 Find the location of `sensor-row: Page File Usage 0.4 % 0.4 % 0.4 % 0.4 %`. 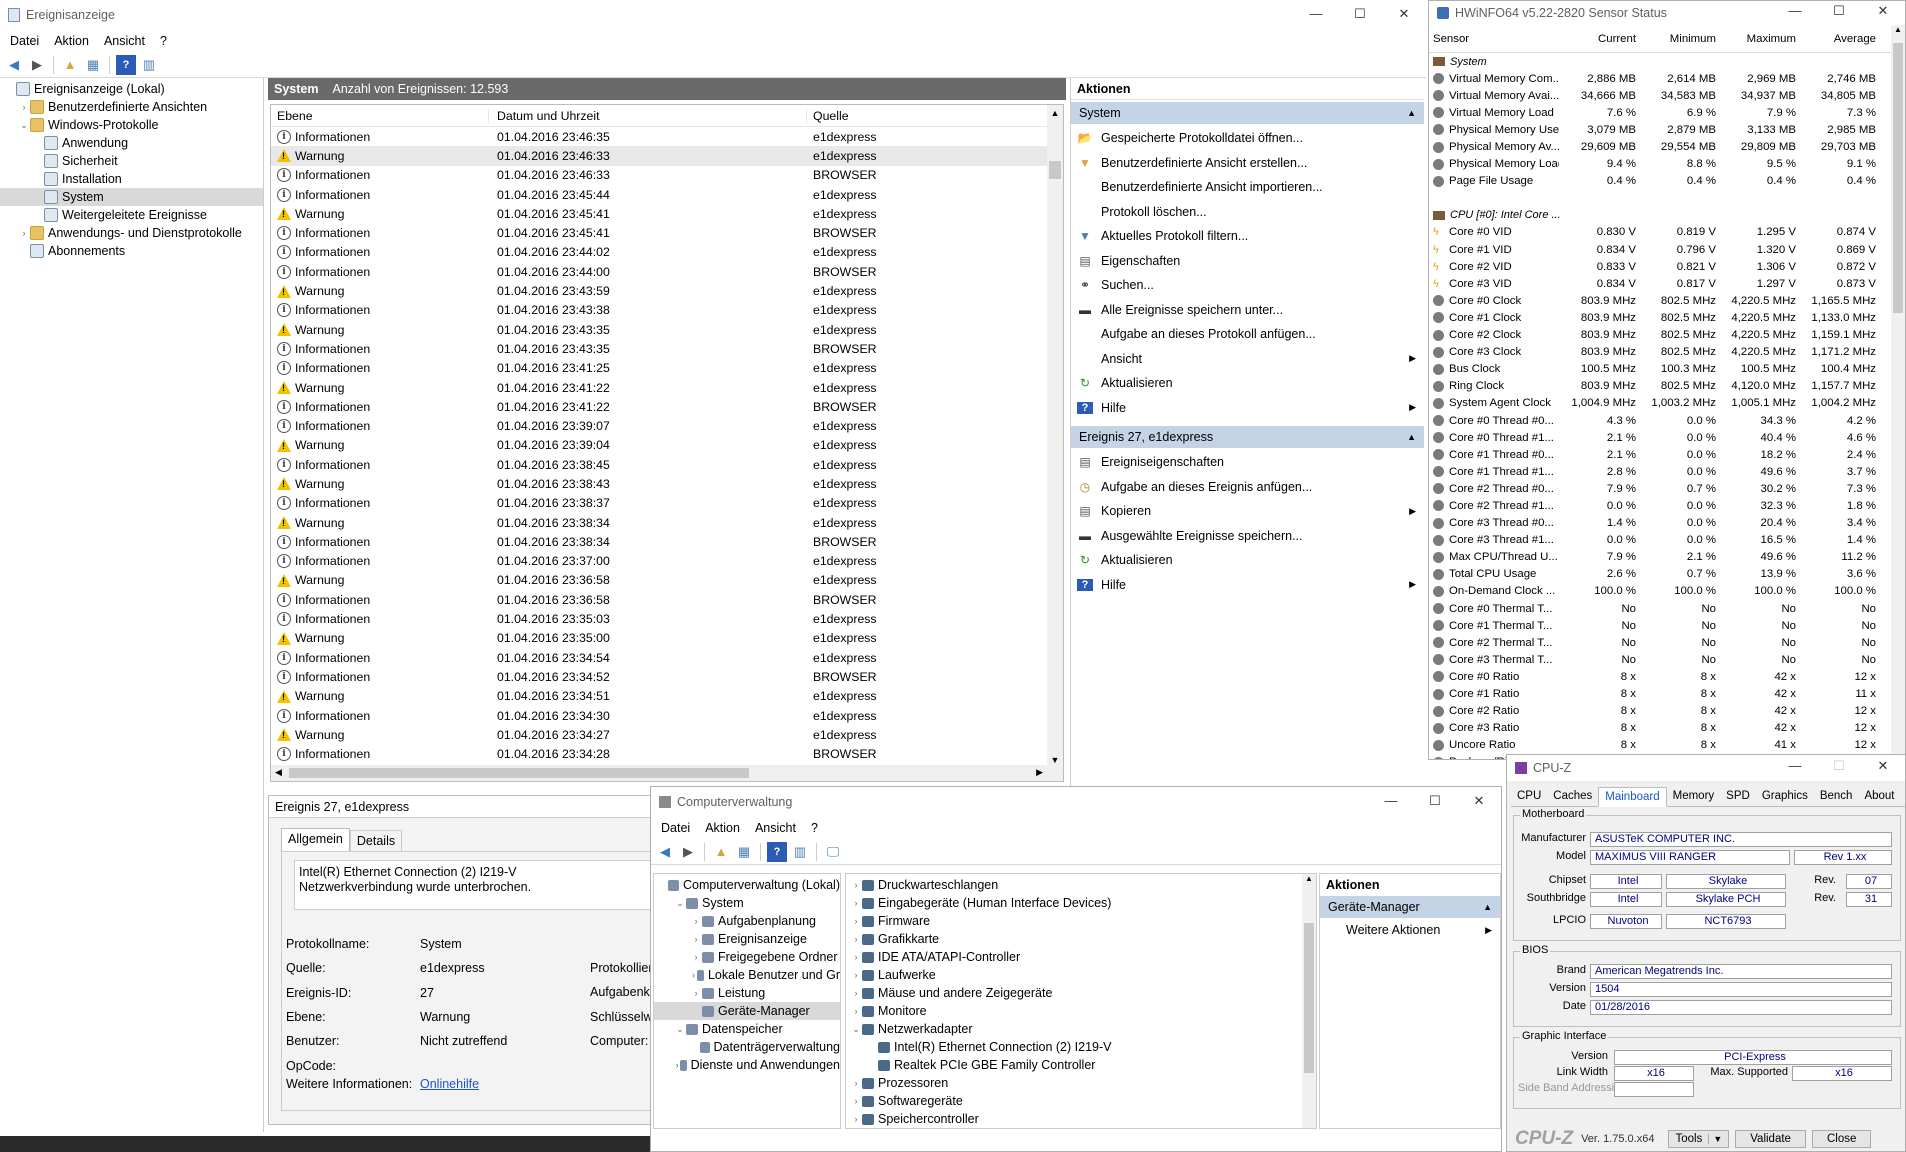

sensor-row: Page File Usage 0.4 % 0.4 % 0.4 % 0.4 % is located at coordinates (1667, 181).